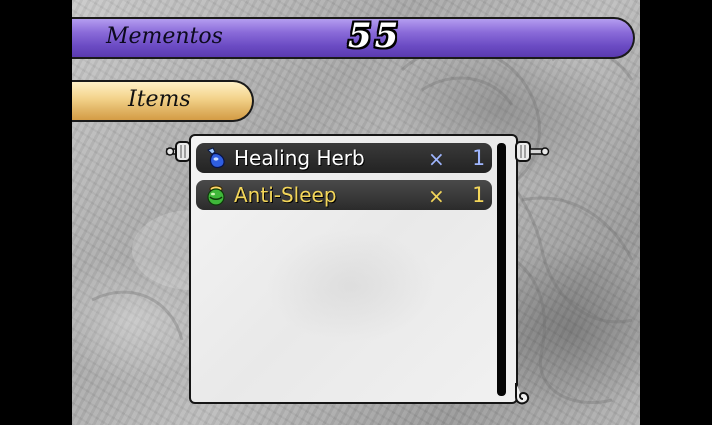 This screenshot has height=425, width=712. I want to click on item-list-scrollbar, so click(501, 269).